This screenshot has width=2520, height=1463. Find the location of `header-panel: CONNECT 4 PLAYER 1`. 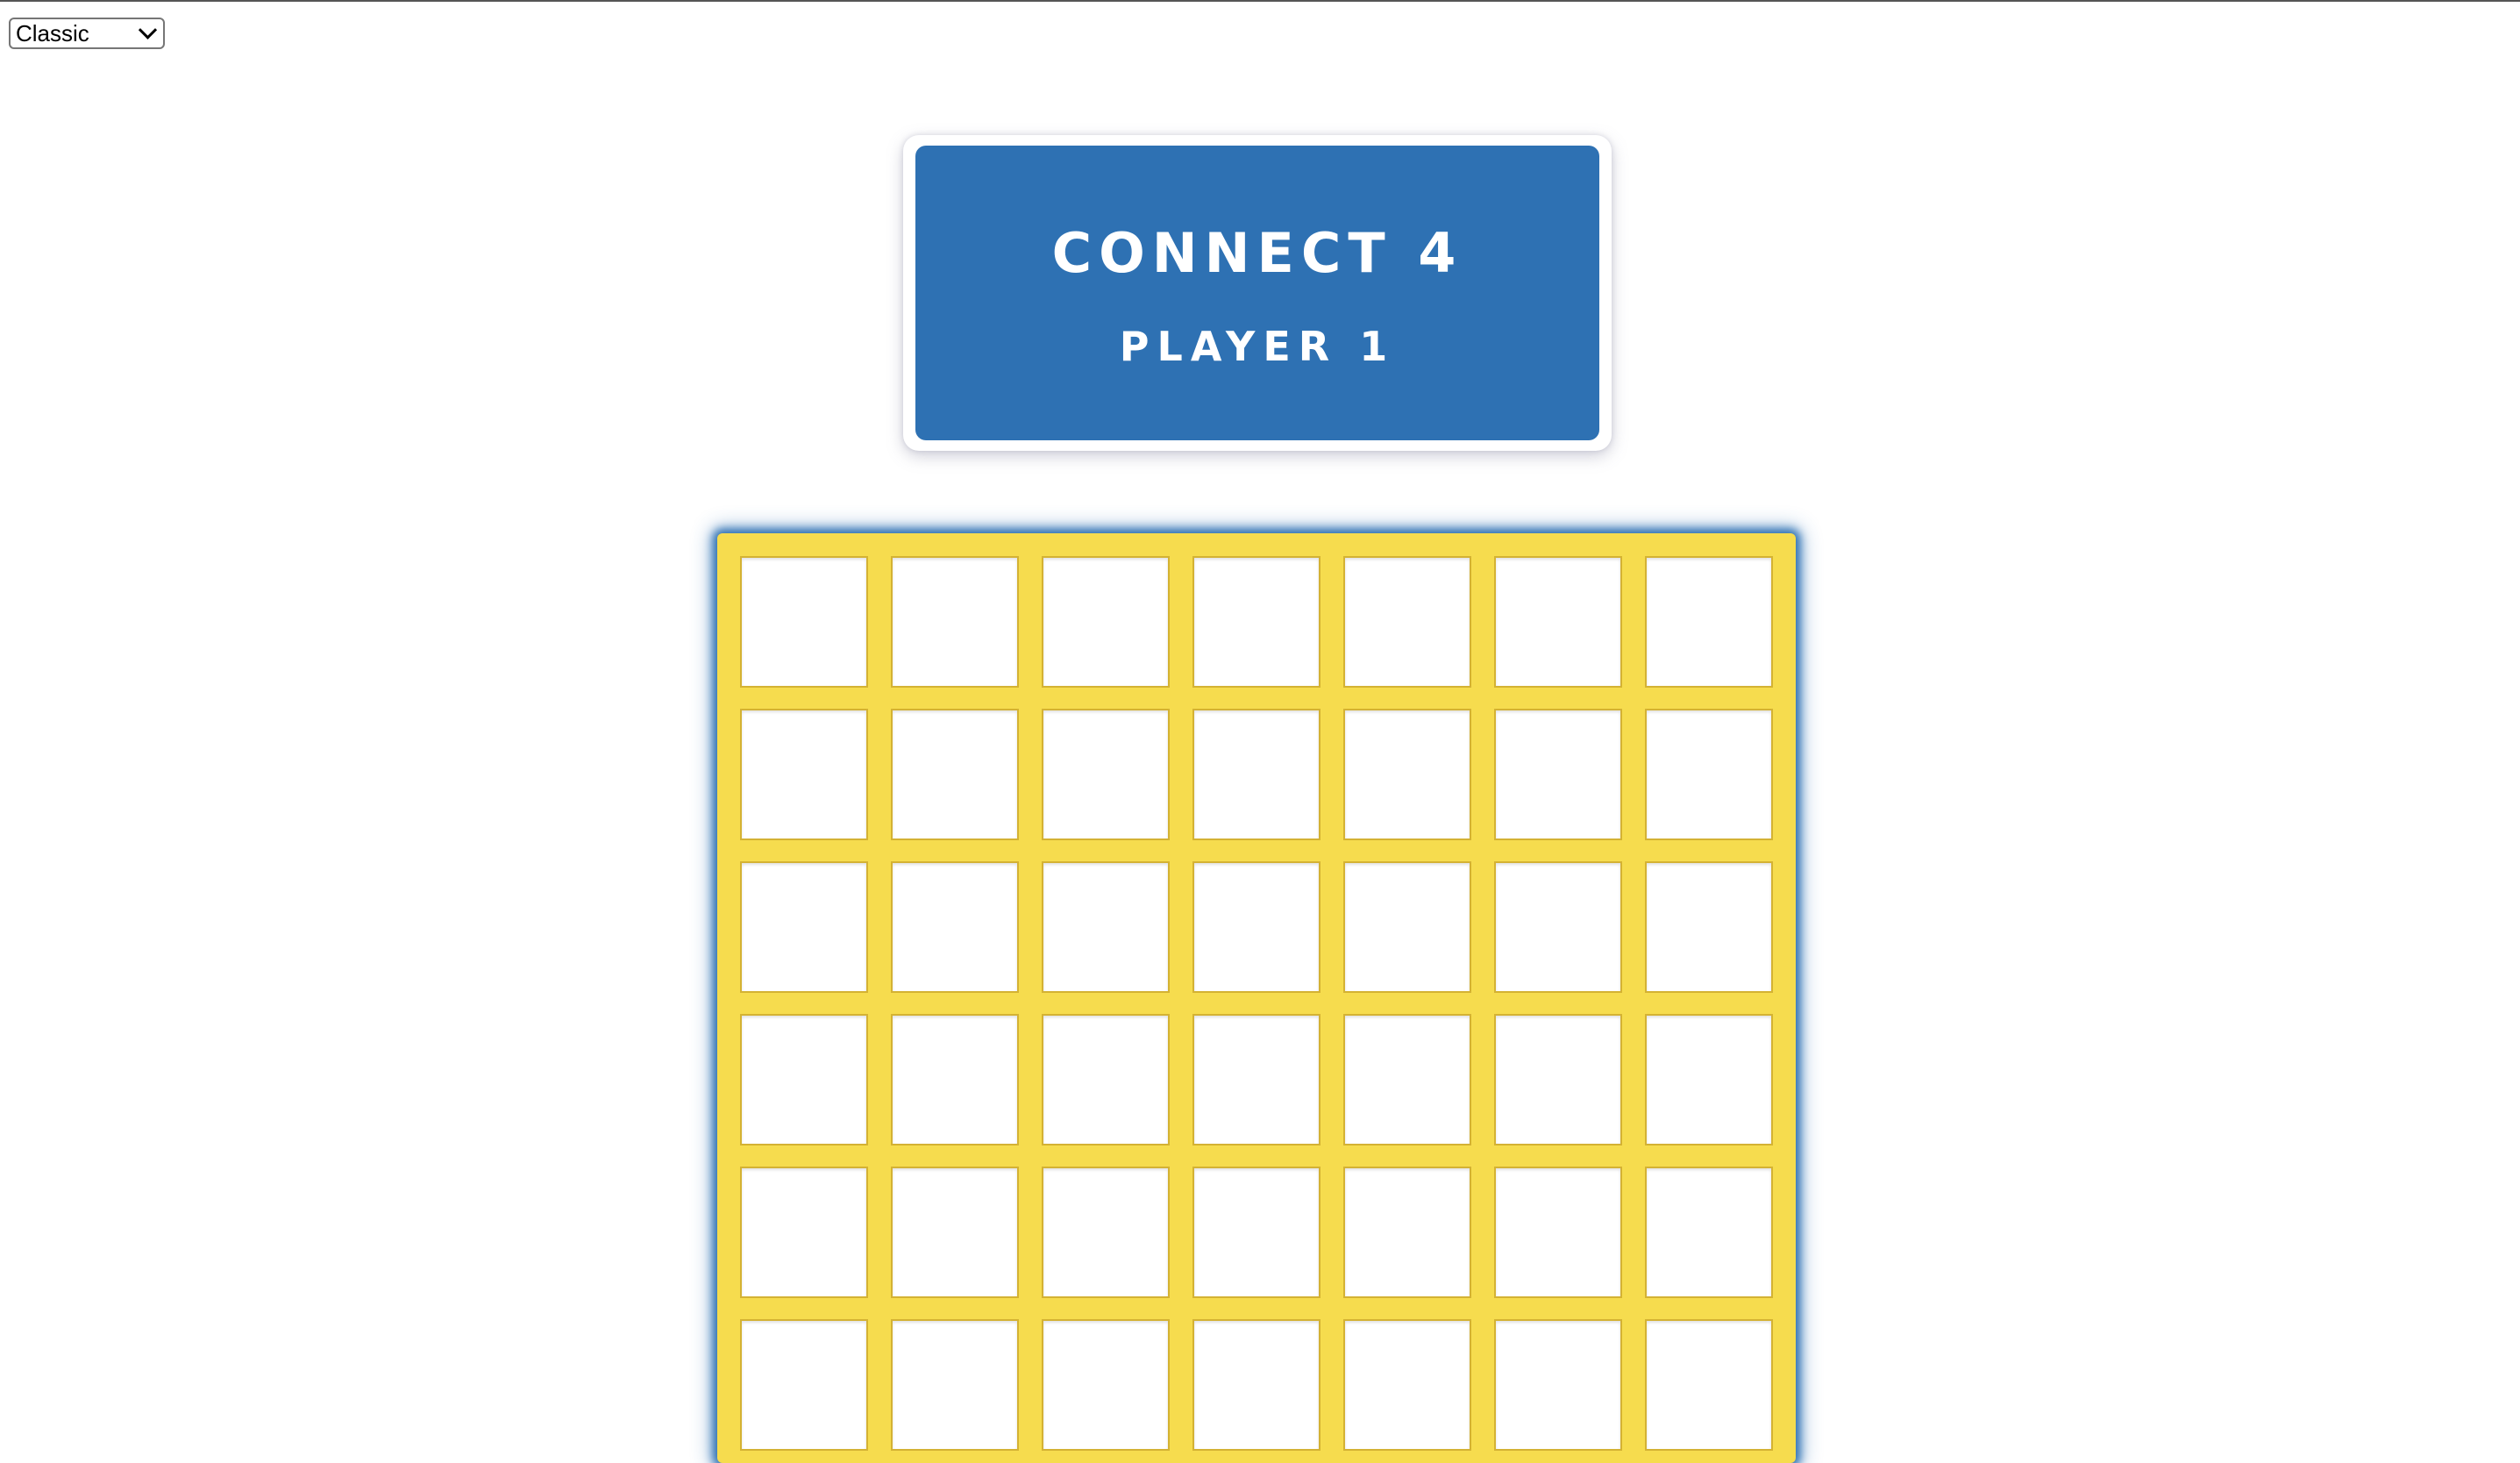

header-panel: CONNECT 4 PLAYER 1 is located at coordinates (1257, 293).